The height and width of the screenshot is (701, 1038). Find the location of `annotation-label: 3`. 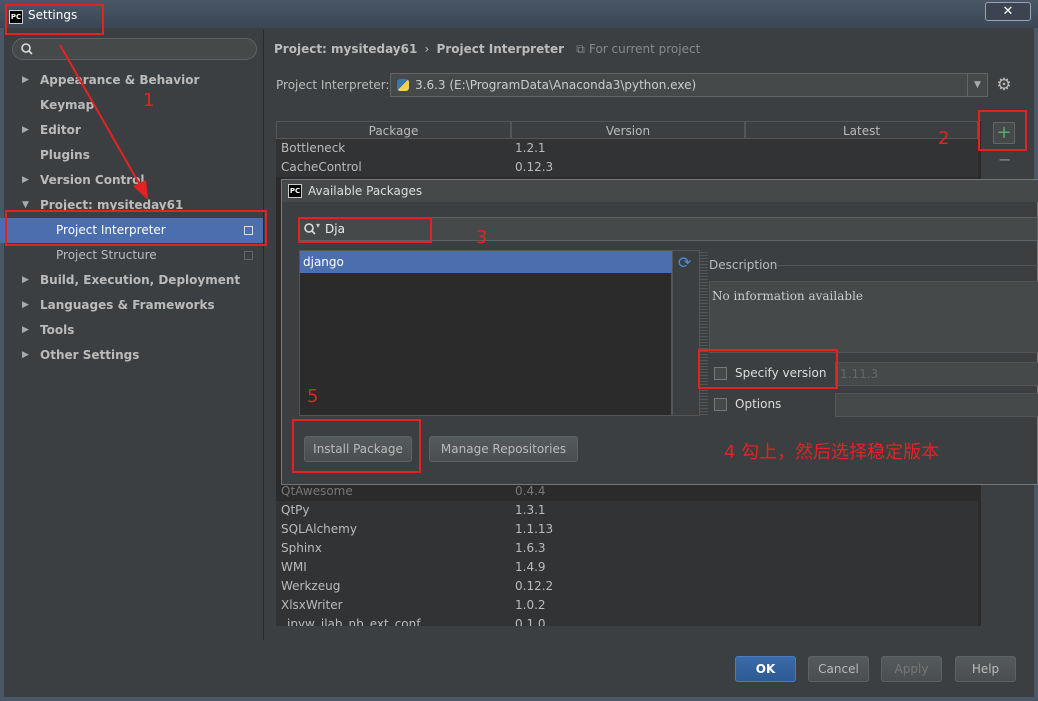

annotation-label: 3 is located at coordinates (482, 237).